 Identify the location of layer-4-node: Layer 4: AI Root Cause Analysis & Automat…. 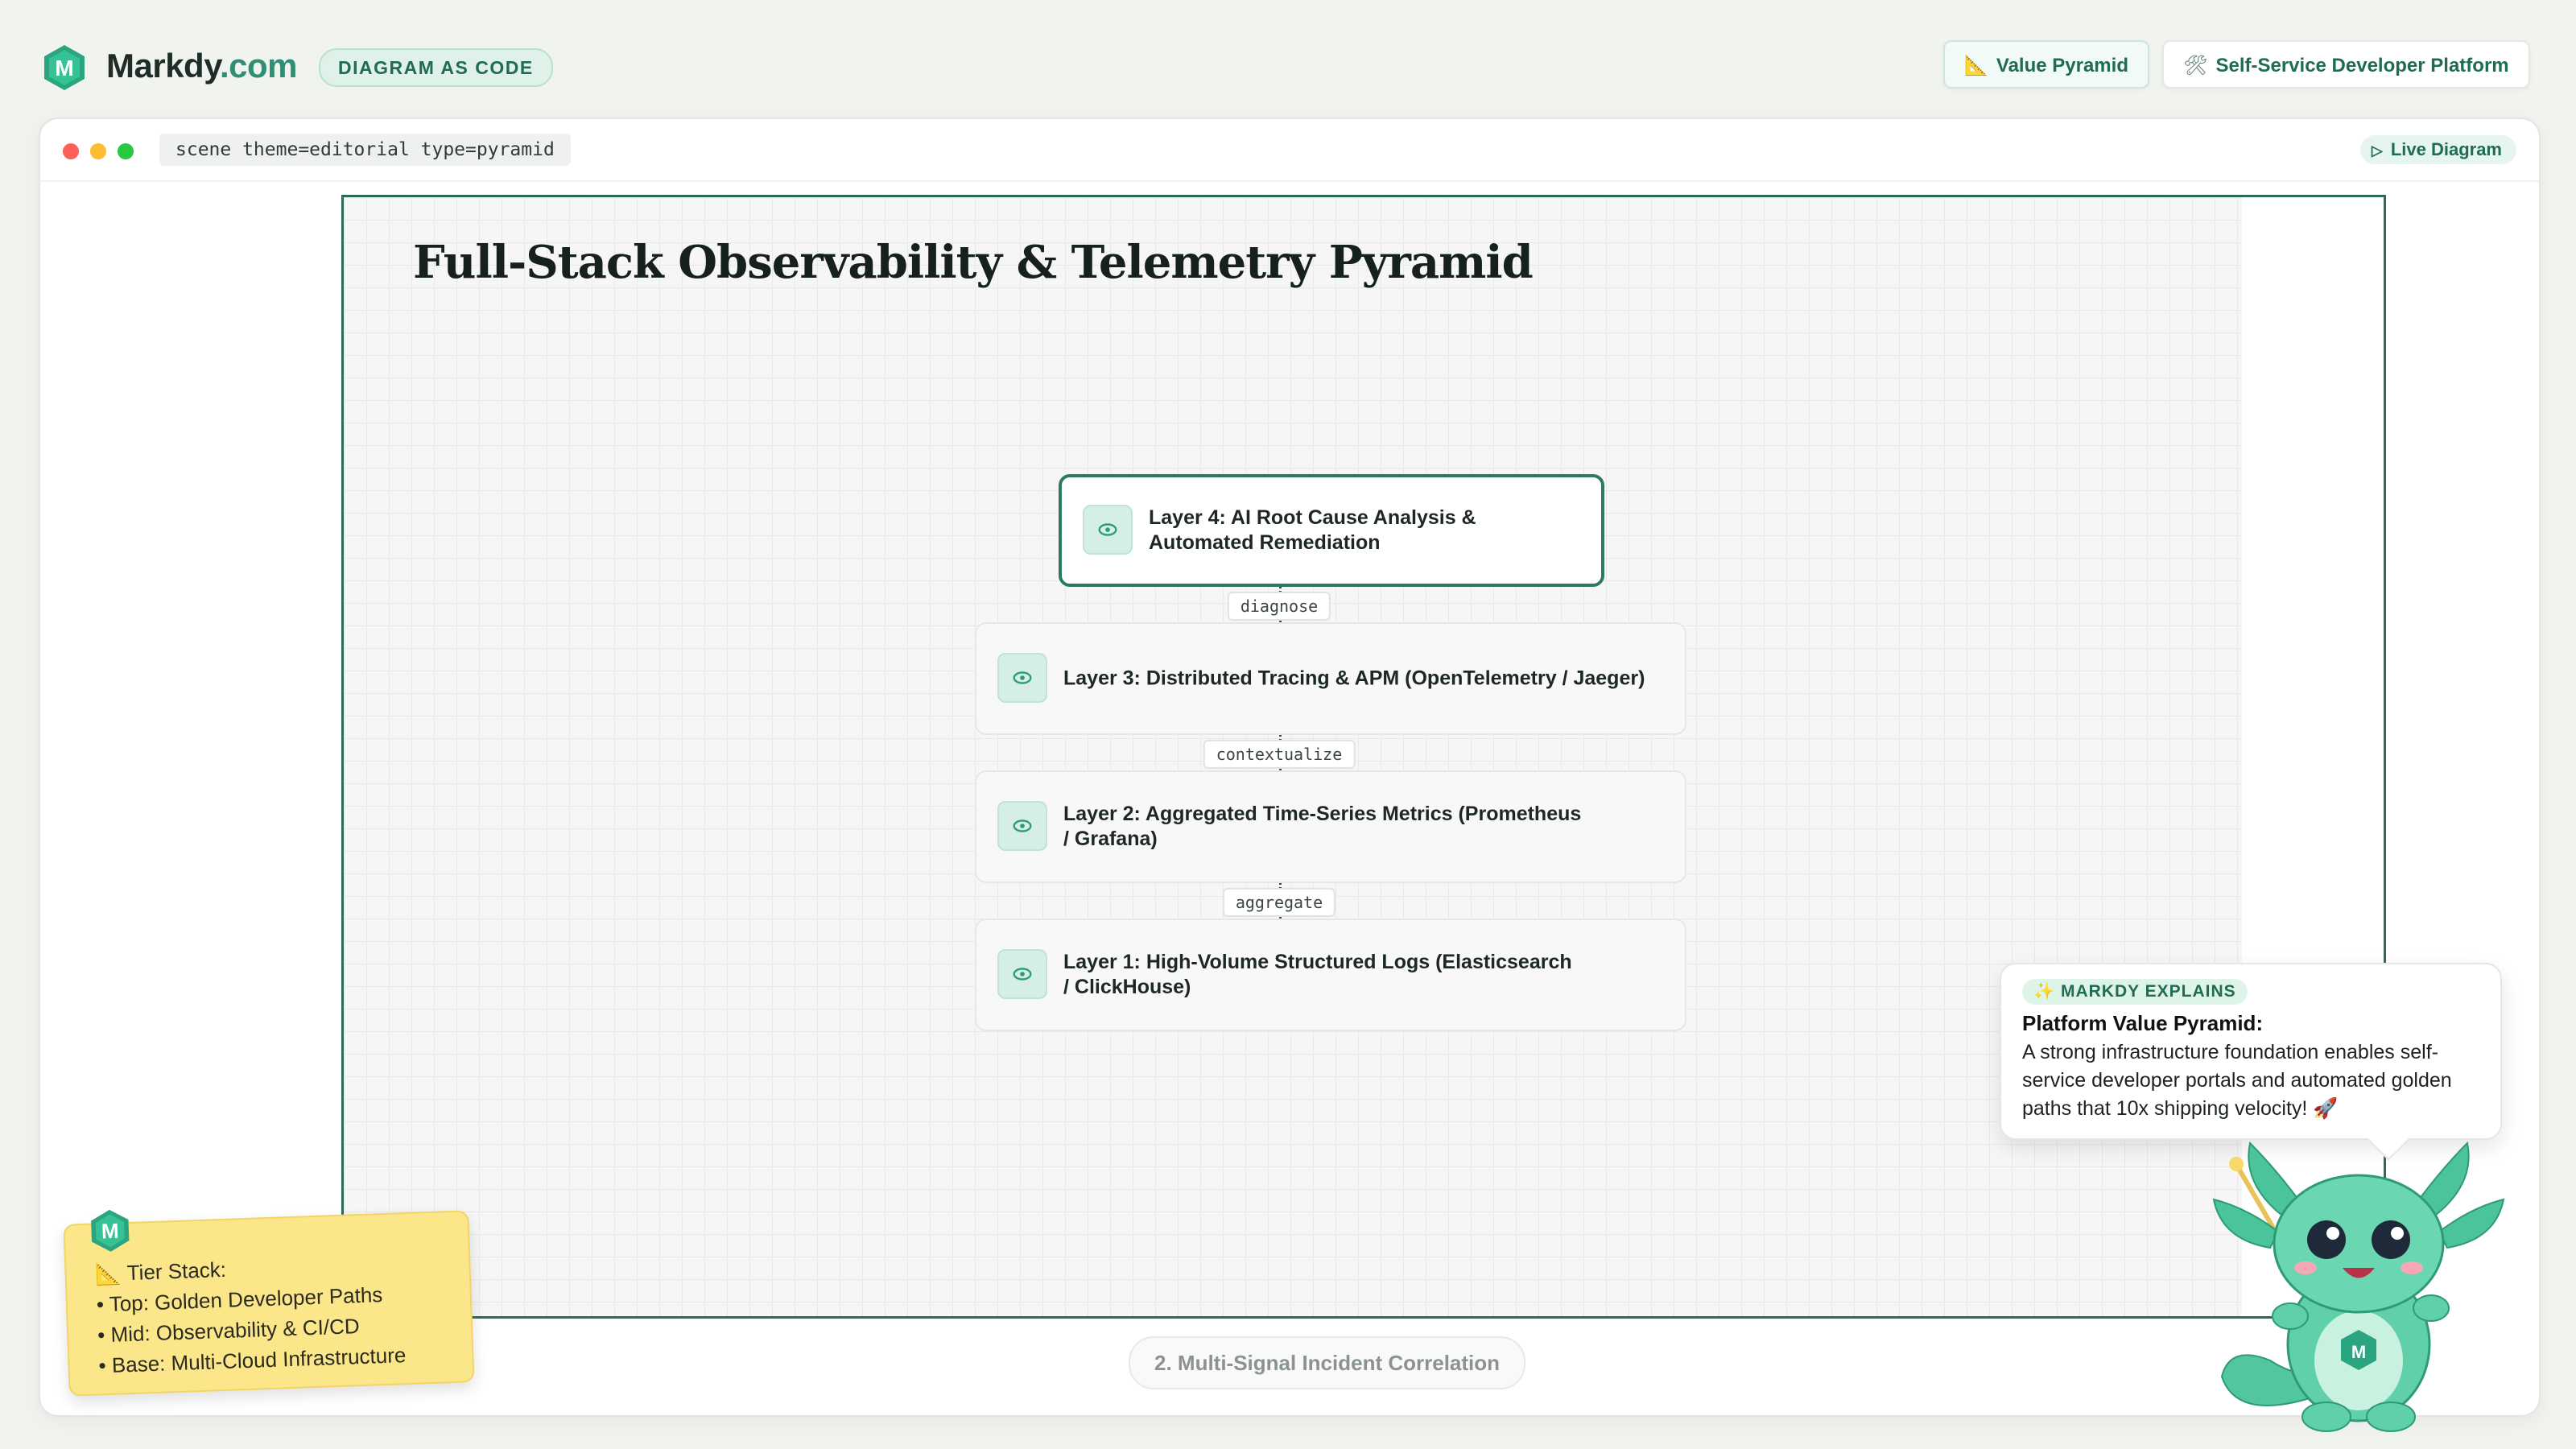
(1331, 530).